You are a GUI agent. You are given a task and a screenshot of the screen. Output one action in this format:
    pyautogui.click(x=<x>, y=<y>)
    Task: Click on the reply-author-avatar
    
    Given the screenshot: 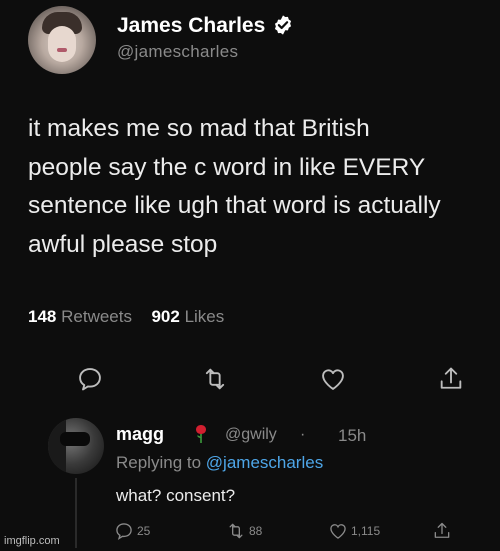 What is the action you would take?
    pyautogui.click(x=76, y=446)
    